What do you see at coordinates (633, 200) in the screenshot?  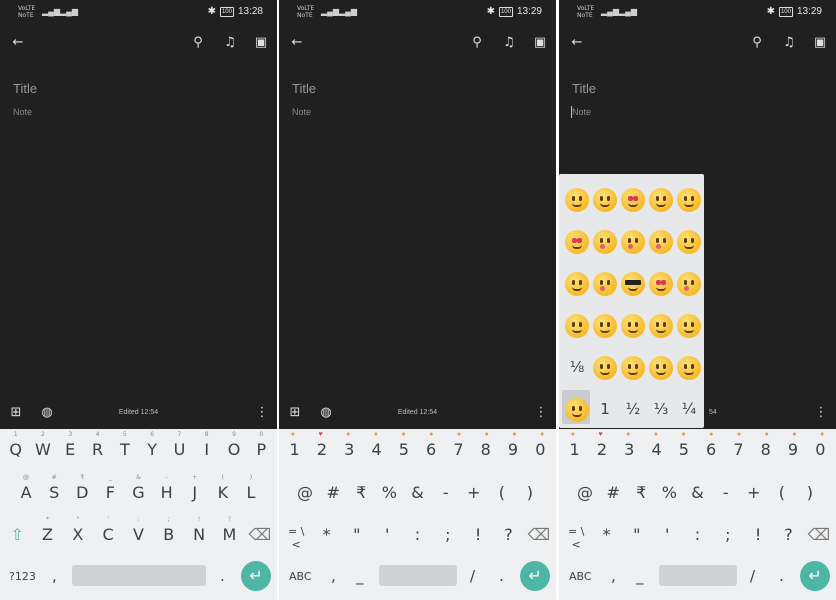 I see `star-eyes-emoji-icon` at bounding box center [633, 200].